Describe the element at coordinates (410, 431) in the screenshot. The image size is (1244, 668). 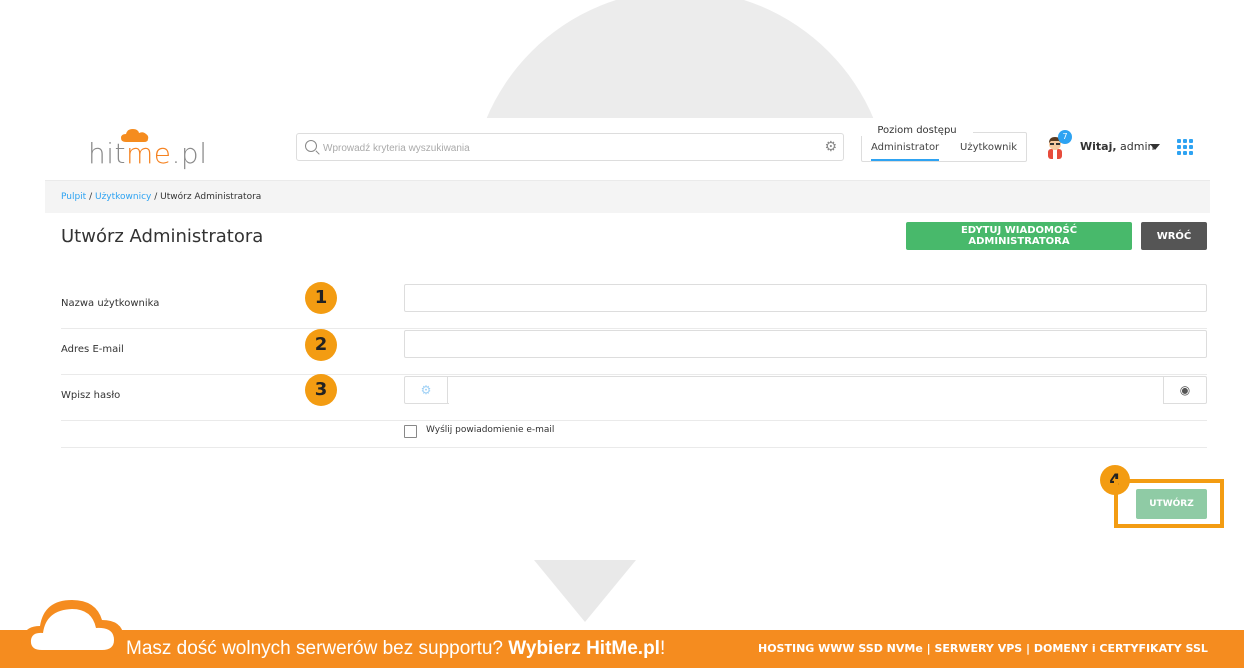
I see `send-email-checkbox` at that location.